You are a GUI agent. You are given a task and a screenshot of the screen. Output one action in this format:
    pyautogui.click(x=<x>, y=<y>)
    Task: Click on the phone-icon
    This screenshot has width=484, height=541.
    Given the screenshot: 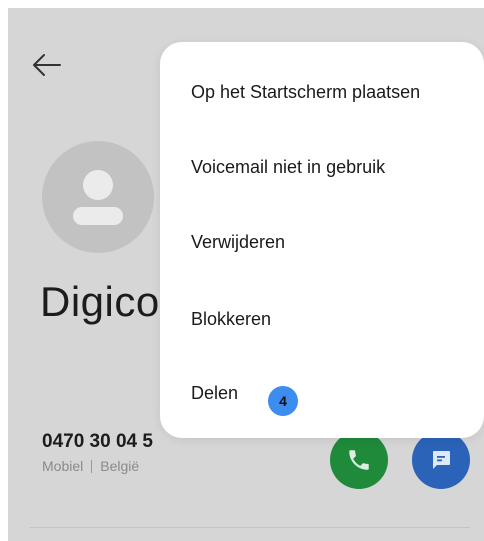 What is the action you would take?
    pyautogui.click(x=359, y=460)
    